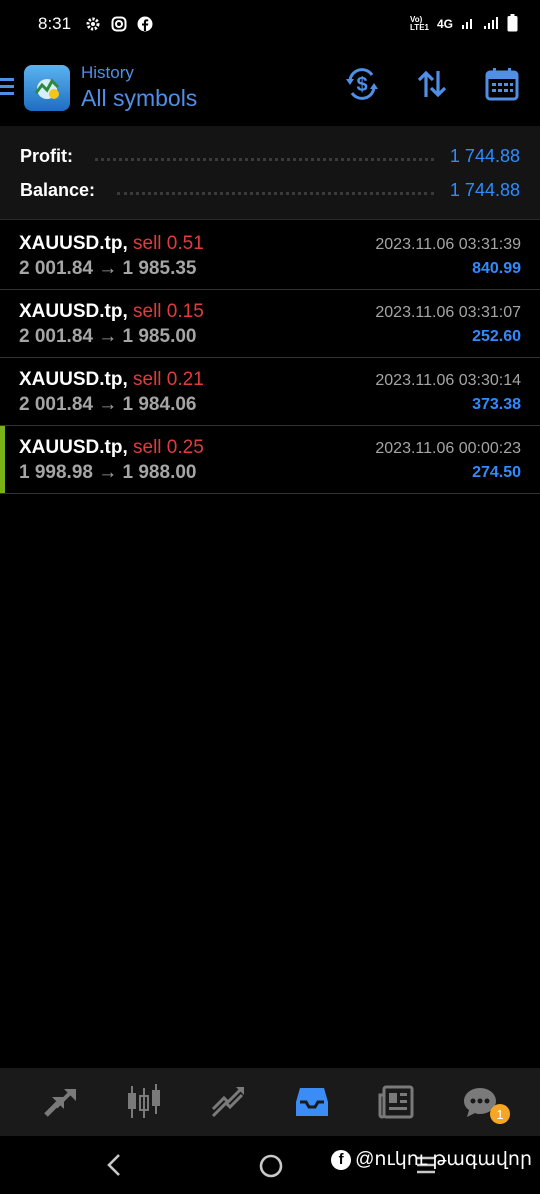 Image resolution: width=540 pixels, height=1194 pixels. Describe the element at coordinates (145, 24) in the screenshot. I see `facebook-icon` at that location.